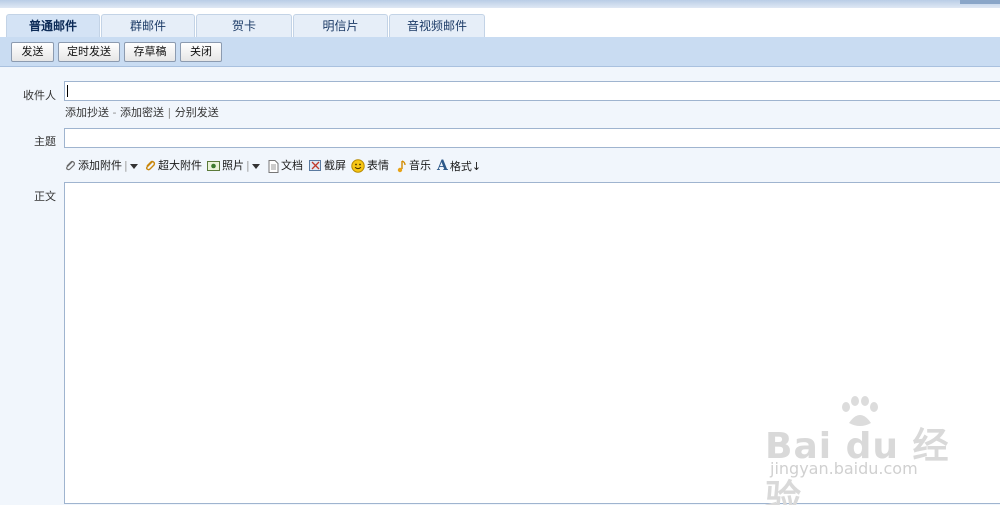 This screenshot has width=1000, height=505. What do you see at coordinates (500, 4) in the screenshot?
I see `window-top-strip` at bounding box center [500, 4].